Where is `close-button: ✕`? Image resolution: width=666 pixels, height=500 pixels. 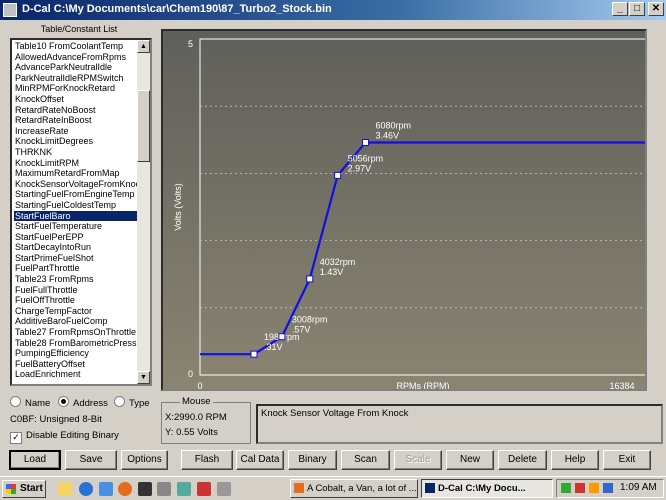 close-button: ✕ is located at coordinates (656, 9).